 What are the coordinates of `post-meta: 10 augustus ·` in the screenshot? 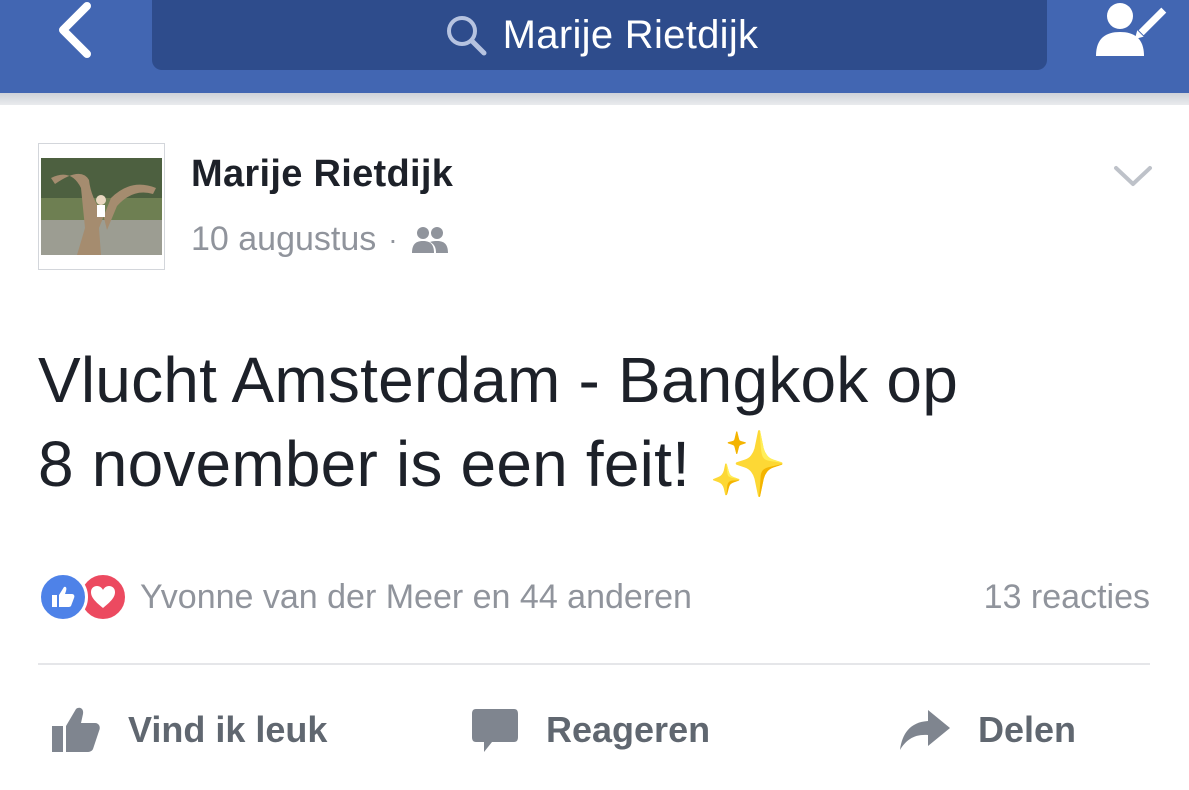 It's located at (320, 239).